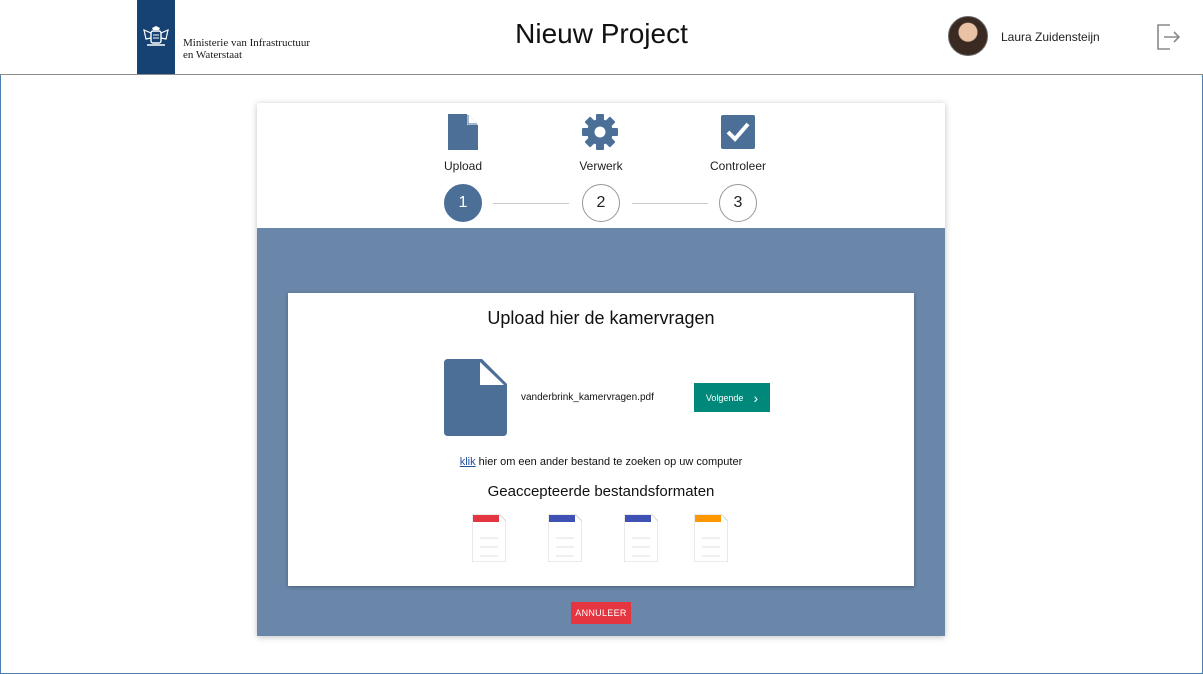 This screenshot has width=1203, height=674. I want to click on gear-icon, so click(600, 132).